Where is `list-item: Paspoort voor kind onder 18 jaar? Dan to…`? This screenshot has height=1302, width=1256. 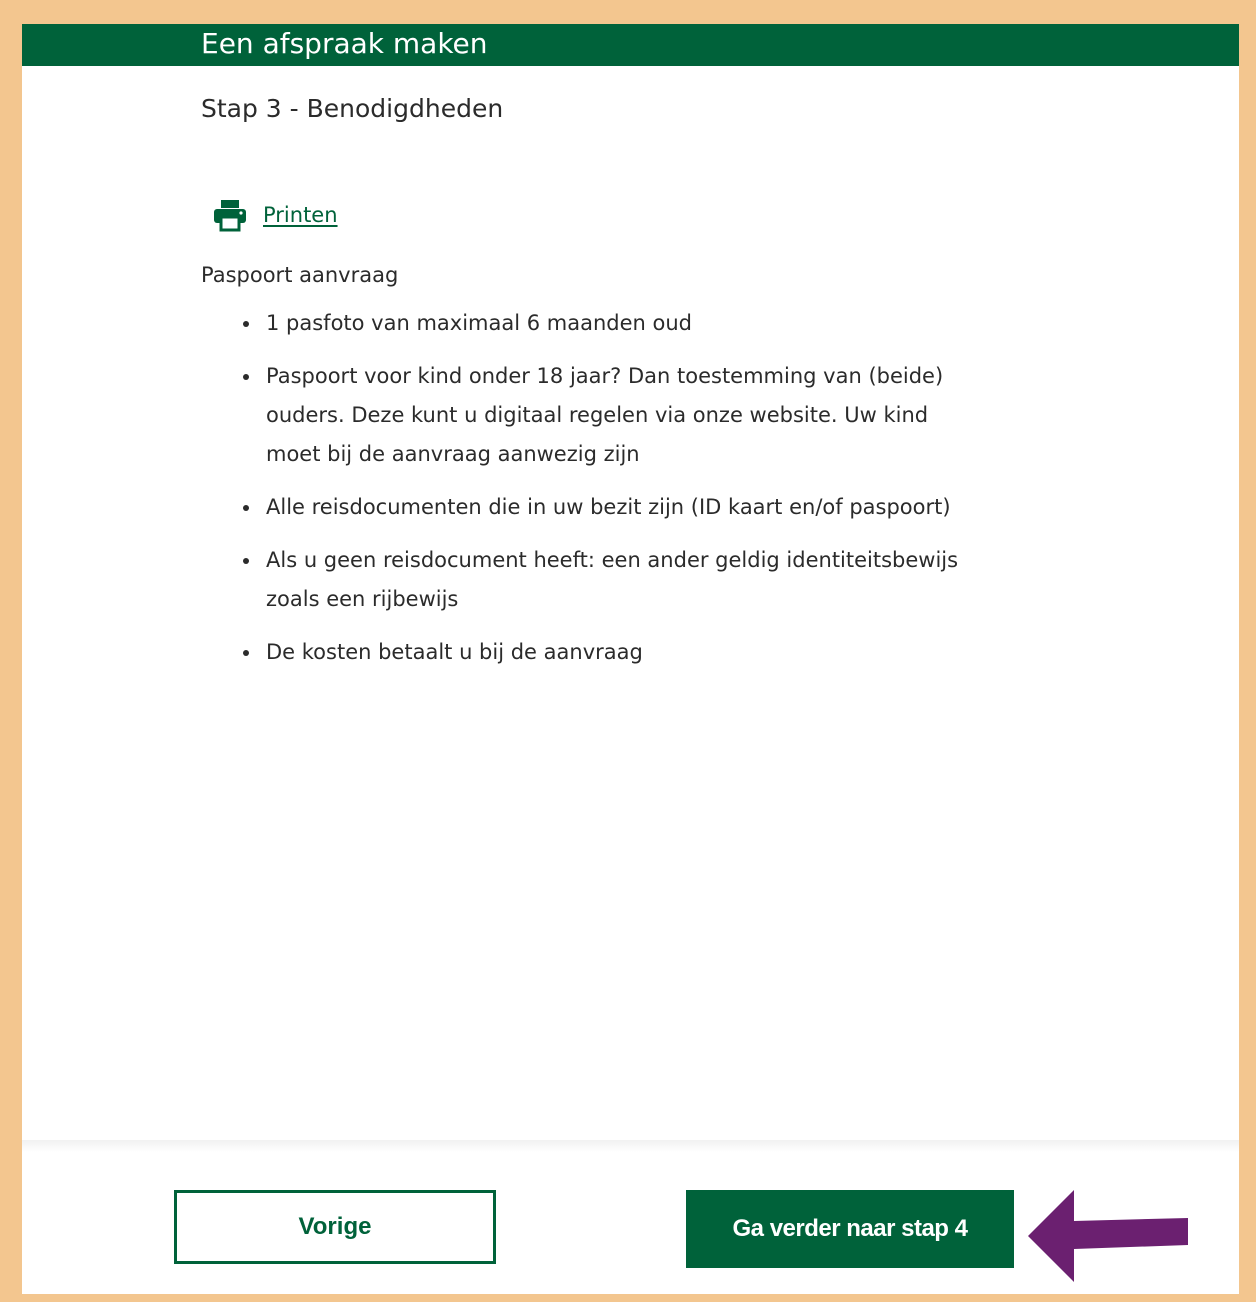 list-item: Paspoort voor kind onder 18 jaar? Dan to… is located at coordinates (614, 415).